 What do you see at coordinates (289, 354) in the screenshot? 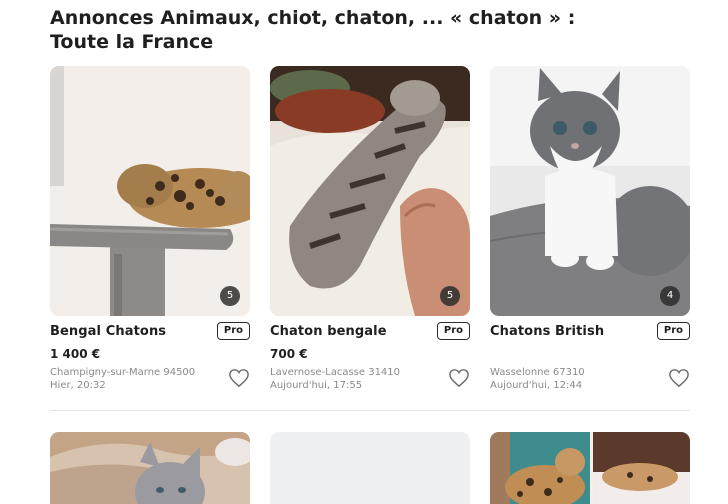
I see `listing-price: 700 €` at bounding box center [289, 354].